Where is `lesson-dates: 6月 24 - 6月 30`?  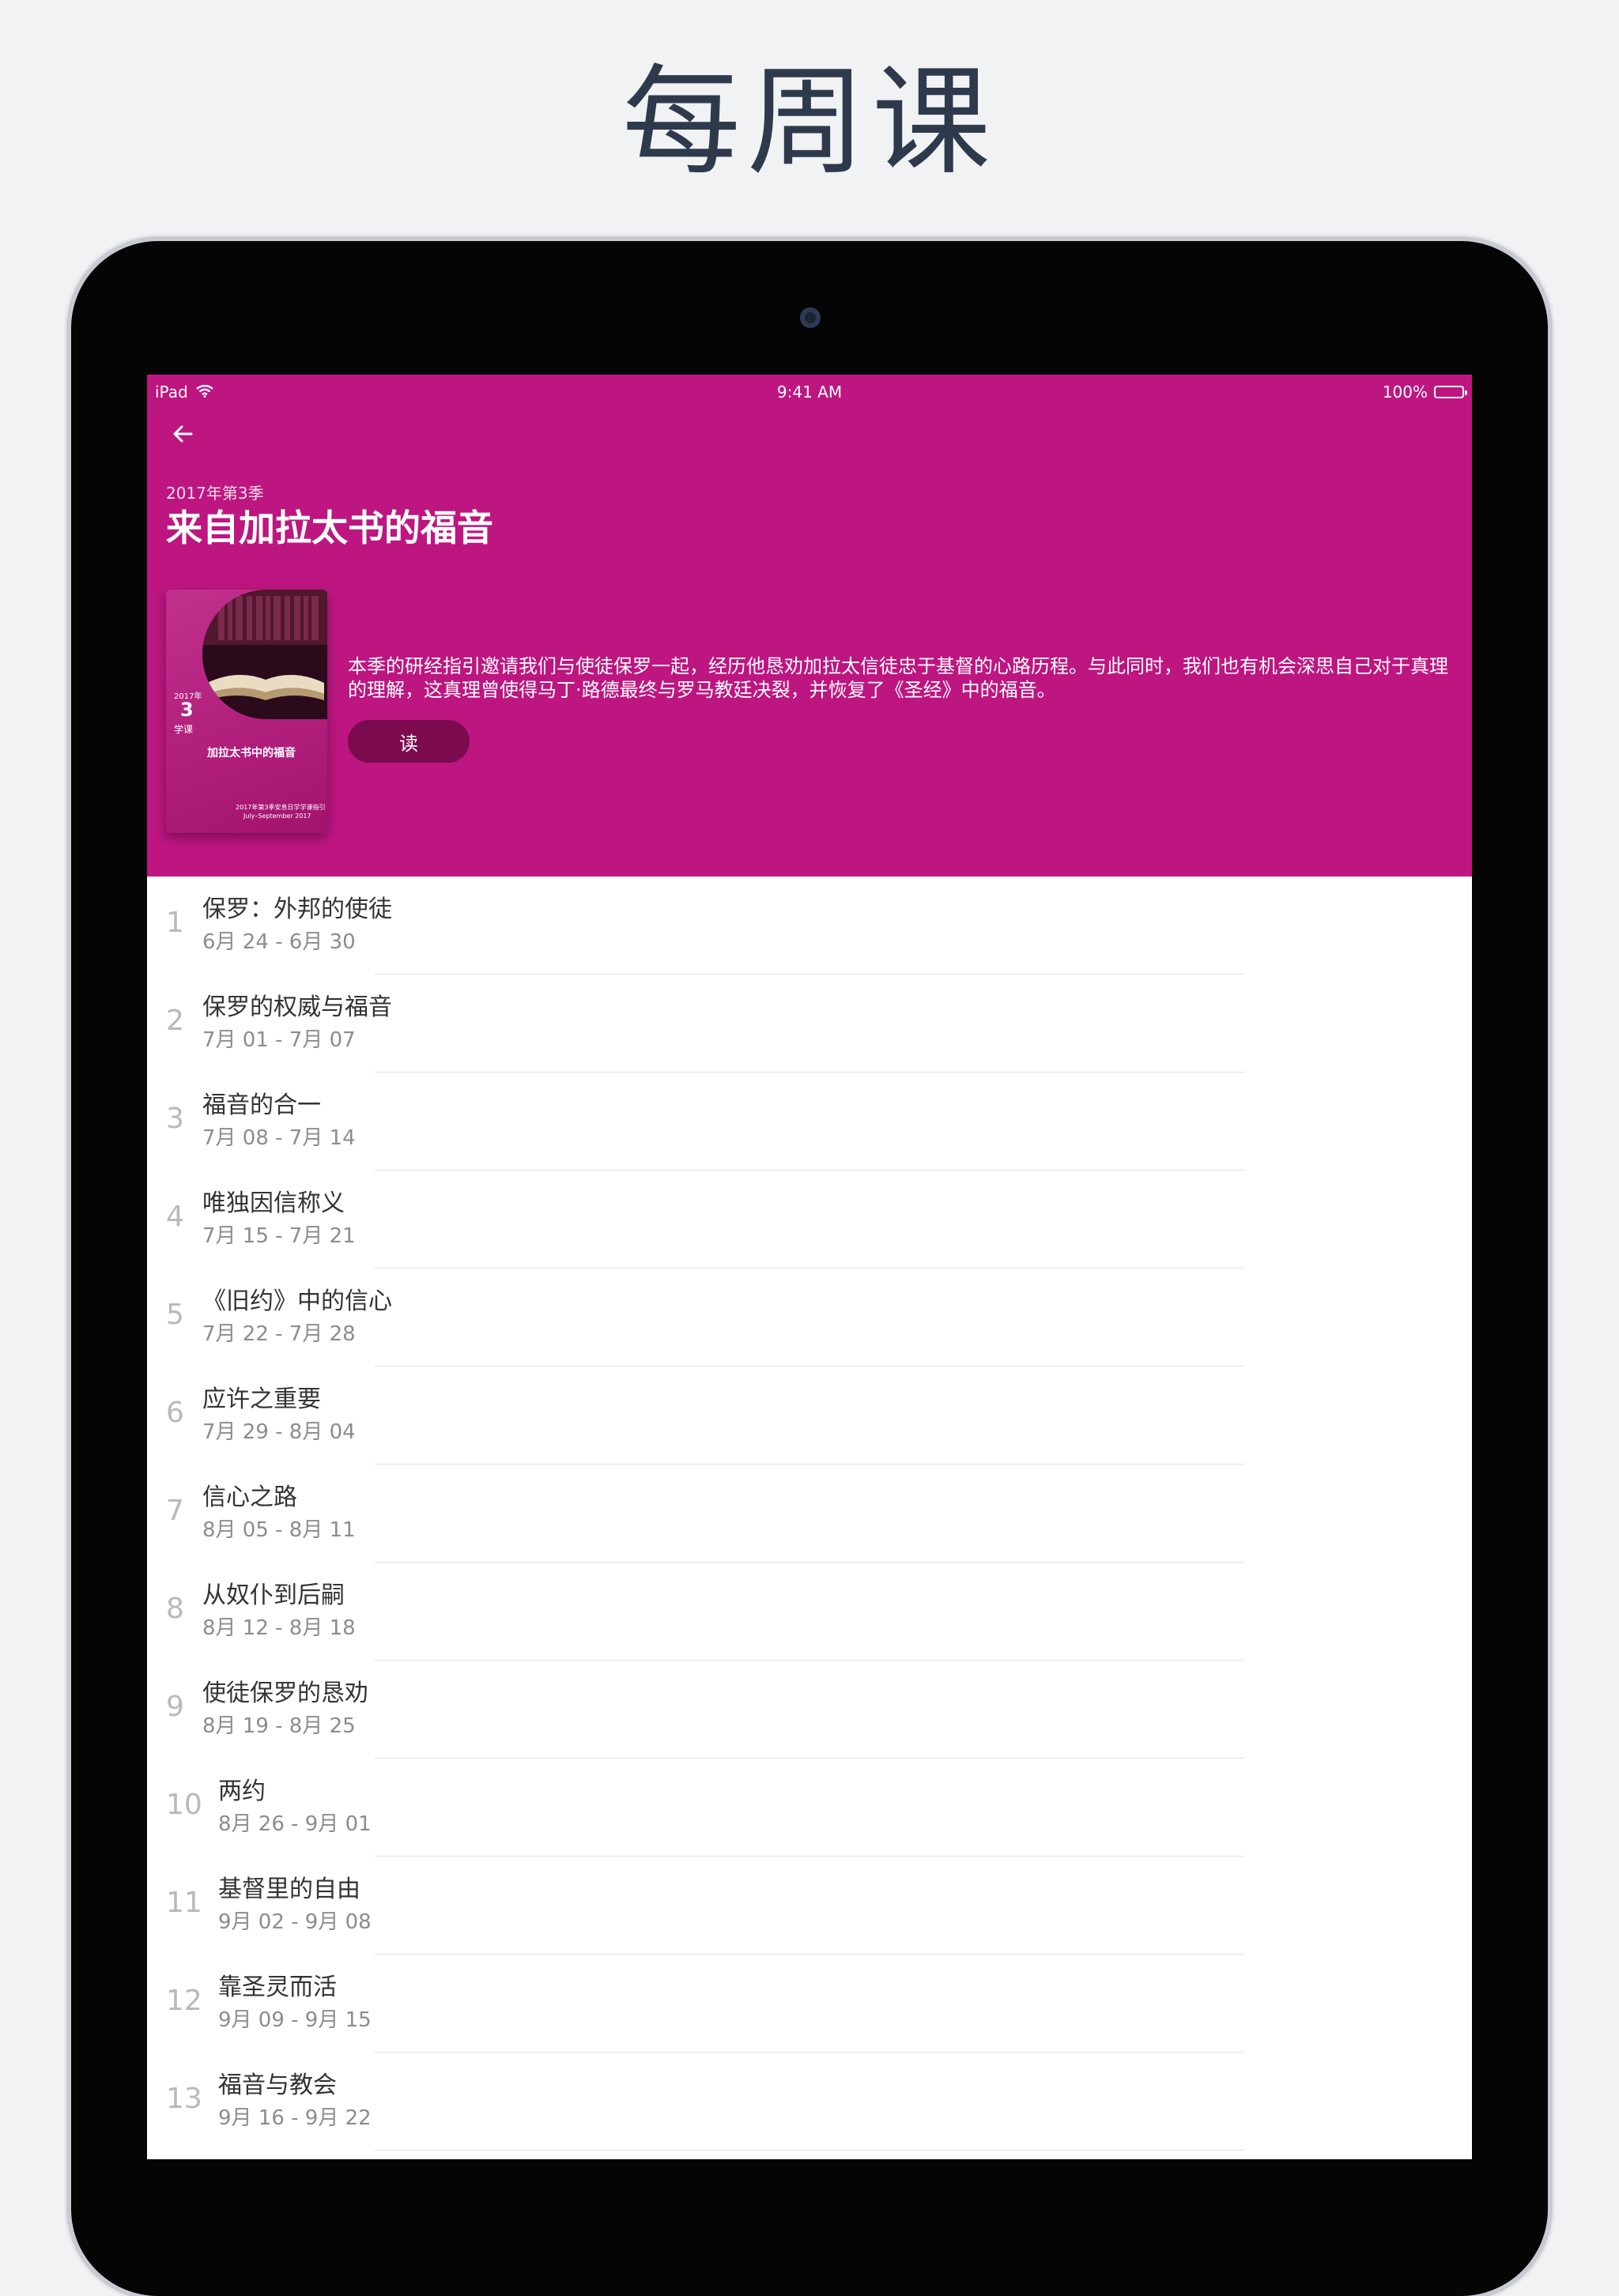 lesson-dates: 6月 24 - 6月 30 is located at coordinates (279, 942).